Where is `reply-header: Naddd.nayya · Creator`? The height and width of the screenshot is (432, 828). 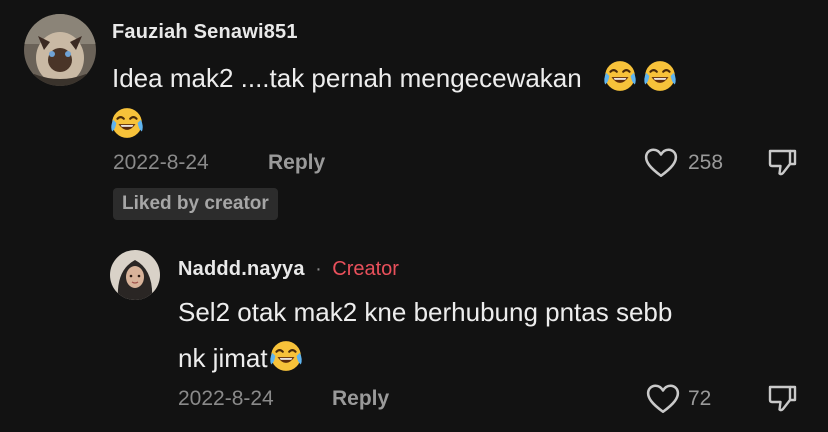 reply-header: Naddd.nayya · Creator is located at coordinates (288, 269).